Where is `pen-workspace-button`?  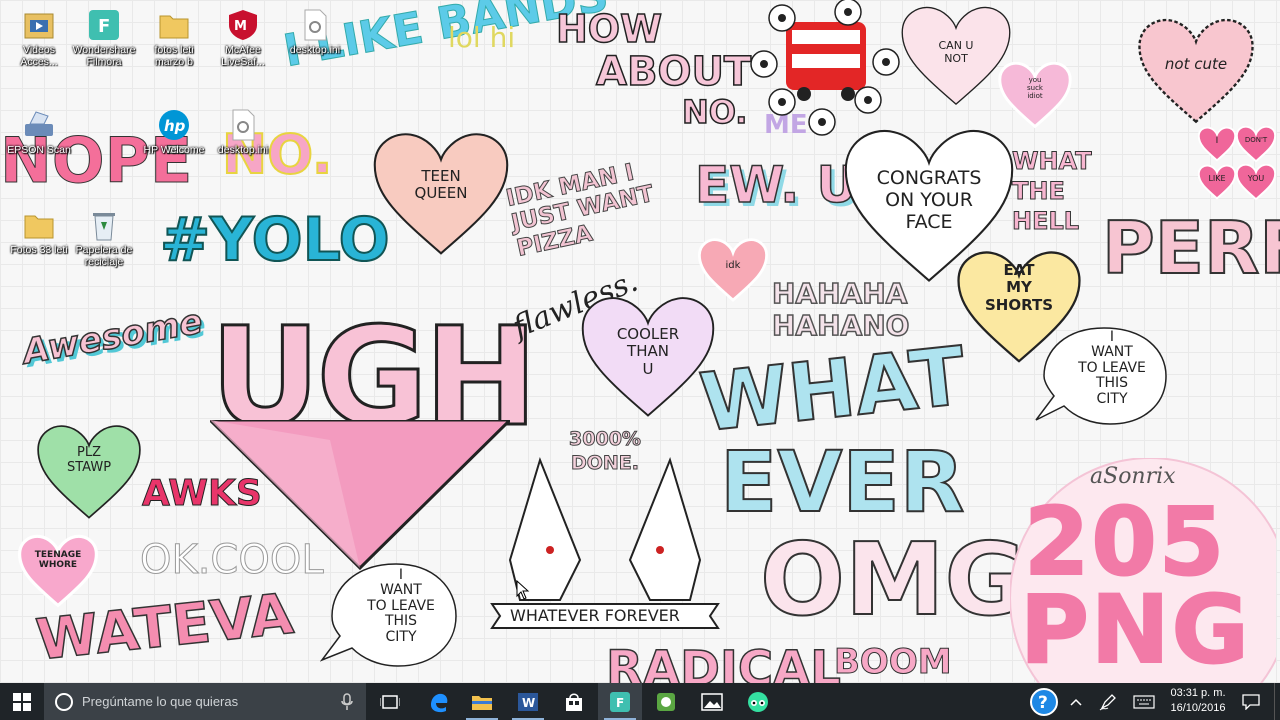
pen-workspace-button is located at coordinates (1108, 701).